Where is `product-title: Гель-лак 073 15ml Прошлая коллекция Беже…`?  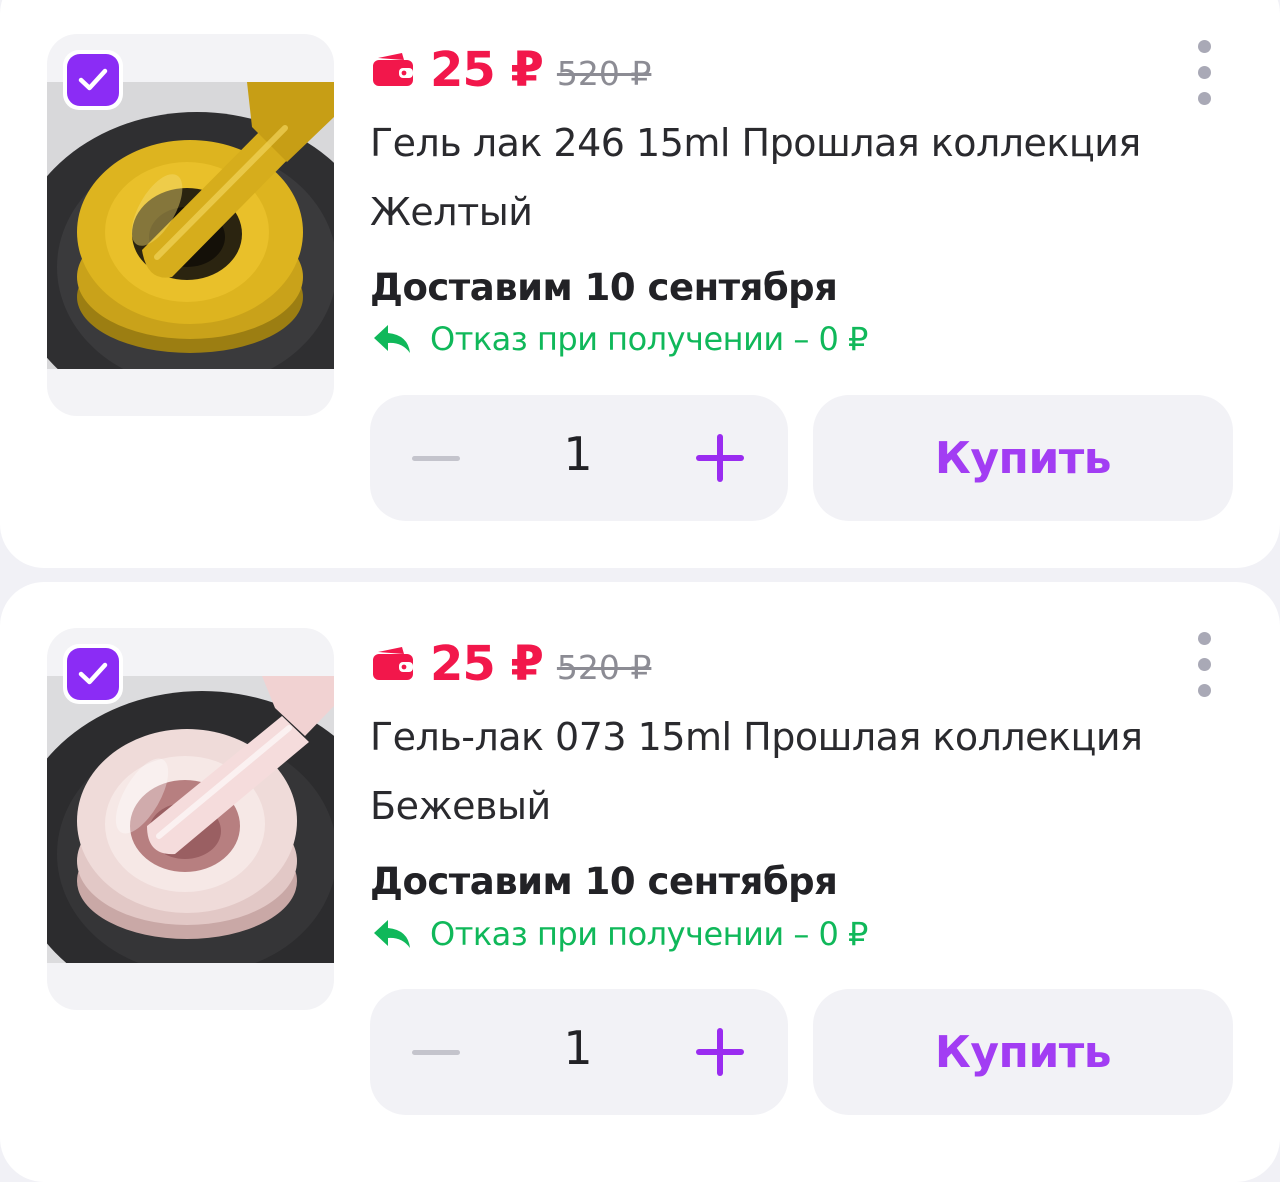 product-title: Гель-лак 073 15ml Прошлая коллекция Беже… is located at coordinates (780, 772).